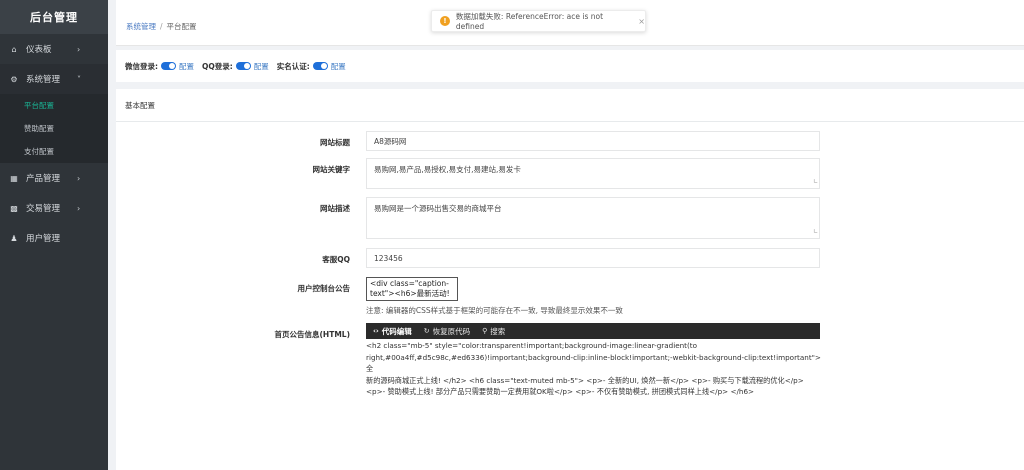  What do you see at coordinates (14, 79) in the screenshot?
I see `gear-icon: ⚙` at bounding box center [14, 79].